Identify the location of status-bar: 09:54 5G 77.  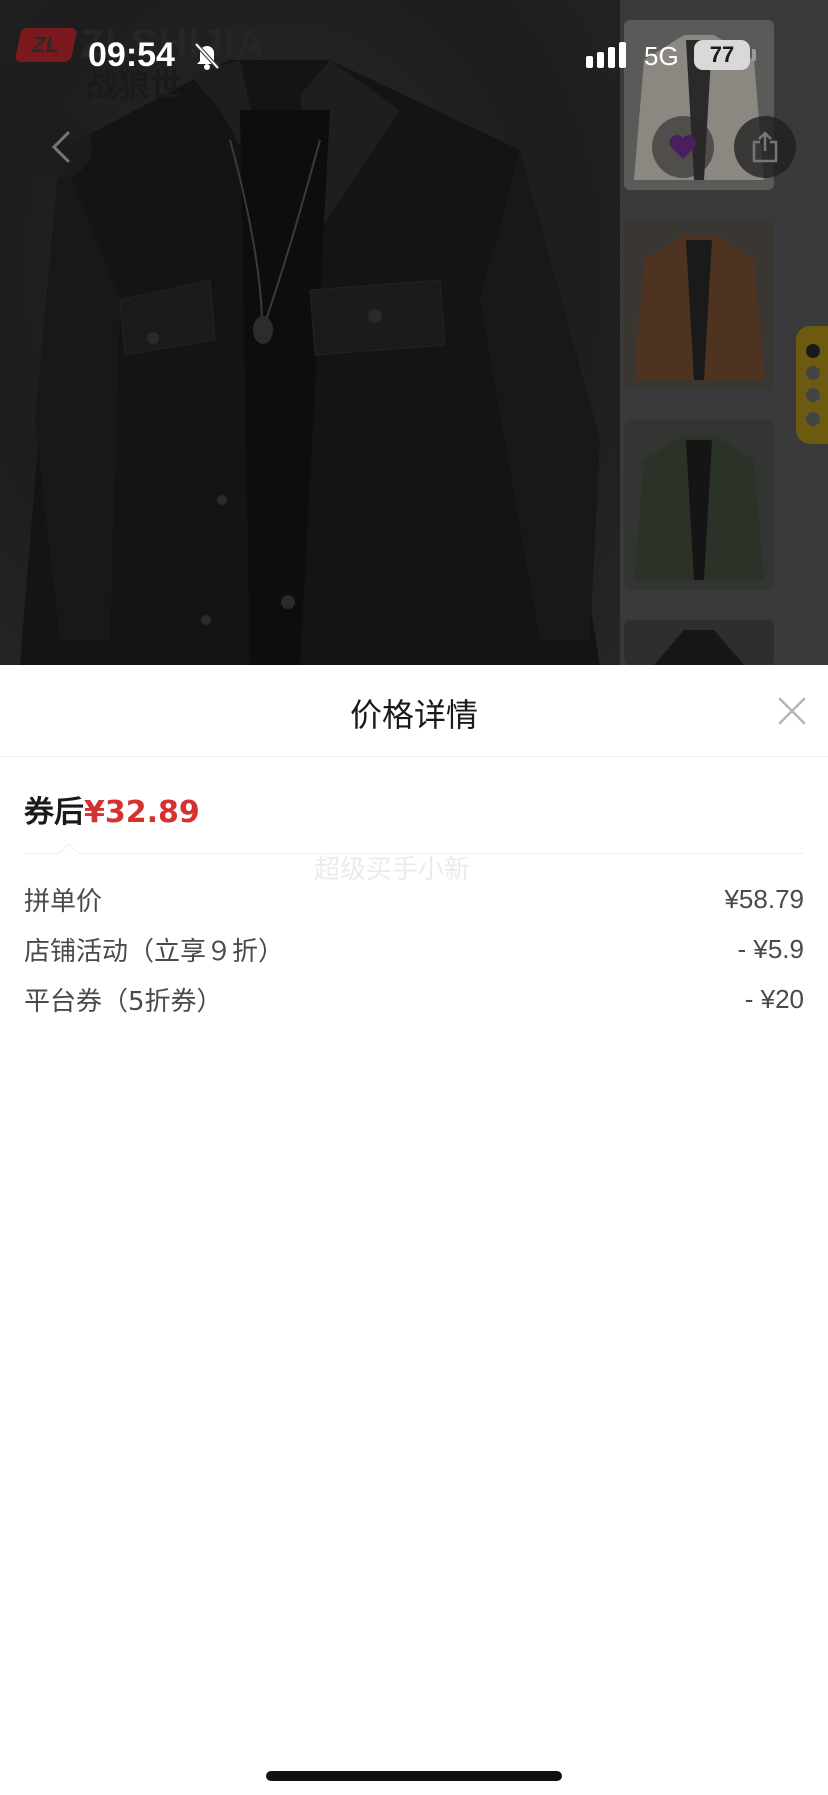
(414, 55).